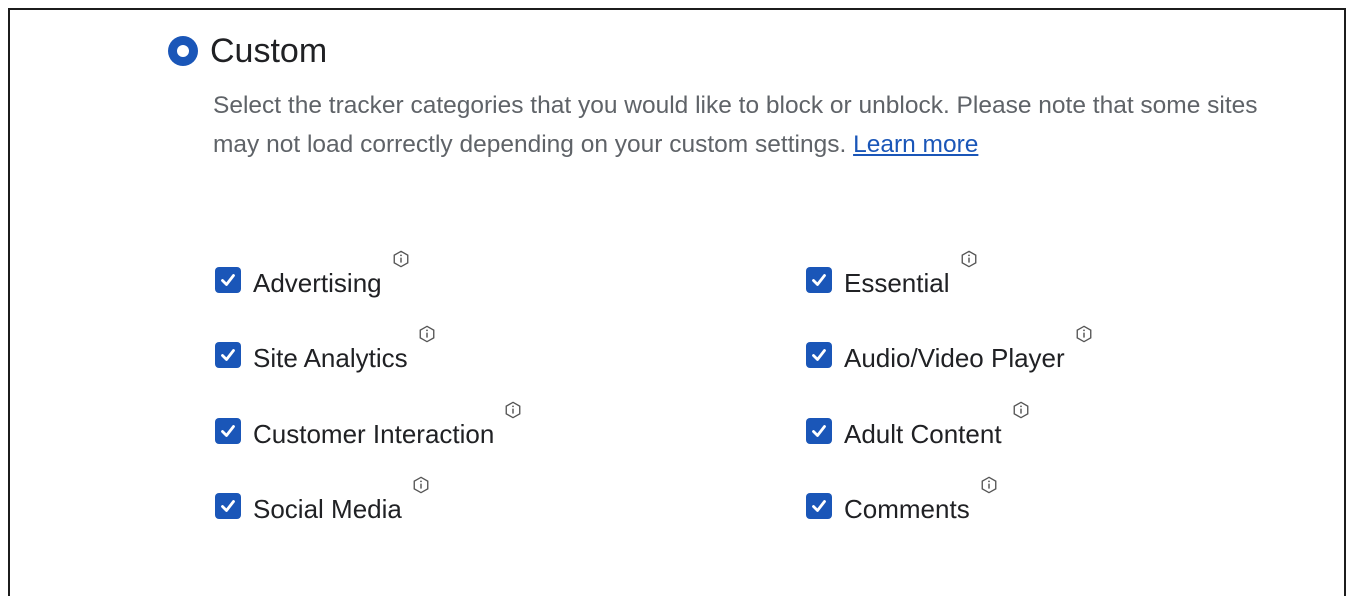 This screenshot has width=1356, height=596. What do you see at coordinates (915, 144) in the screenshot?
I see `learn-more-link: Learn more` at bounding box center [915, 144].